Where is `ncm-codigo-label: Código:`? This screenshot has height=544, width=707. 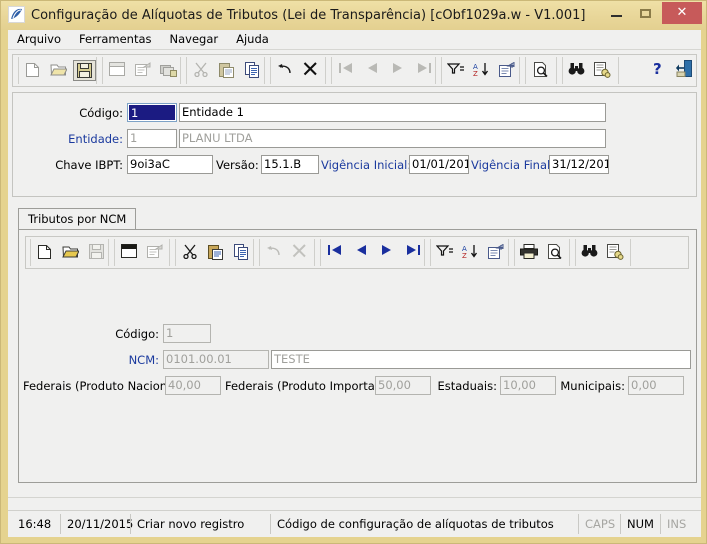 ncm-codigo-label: Código: is located at coordinates (137, 334).